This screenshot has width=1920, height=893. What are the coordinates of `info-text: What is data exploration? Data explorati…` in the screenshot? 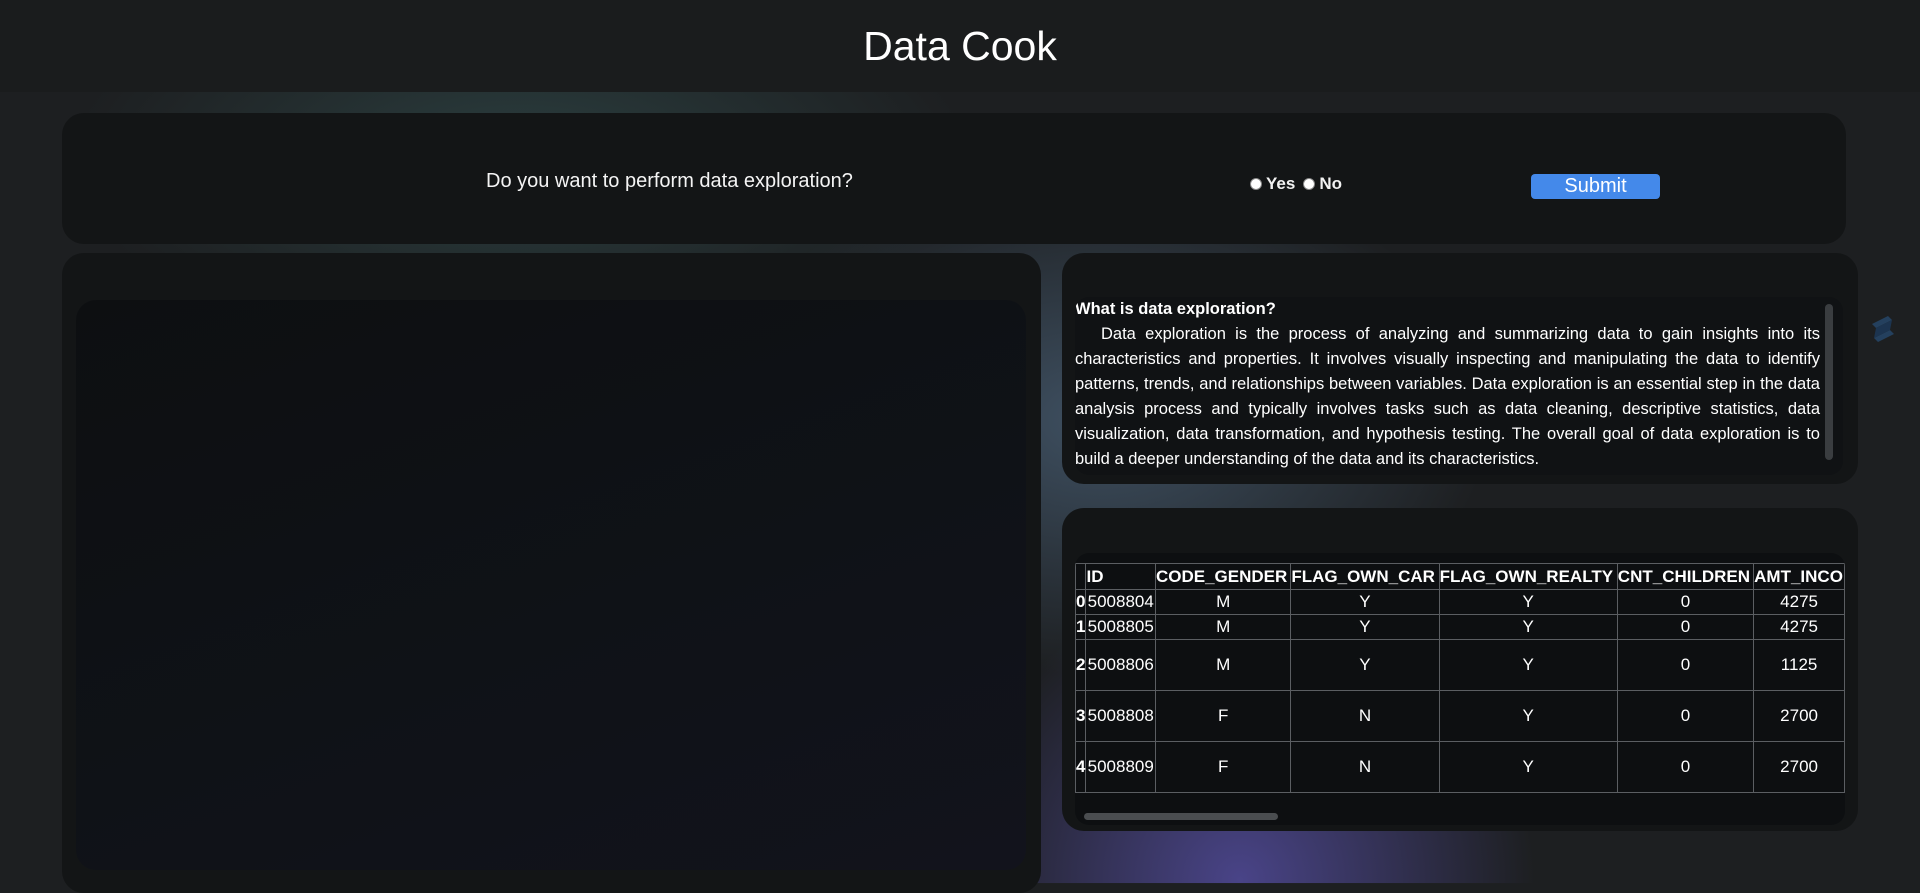 It's located at (1447, 384).